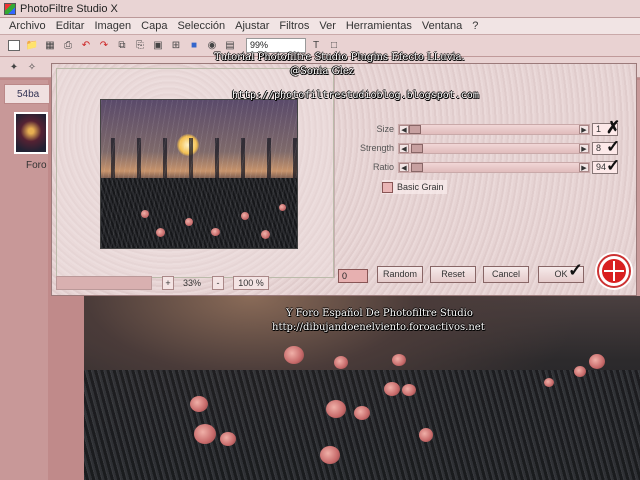 The width and height of the screenshot is (640, 480). Describe the element at coordinates (379, 313) in the screenshot. I see `caption-forum: Y Foro Español De Photofiltre Studio` at that location.